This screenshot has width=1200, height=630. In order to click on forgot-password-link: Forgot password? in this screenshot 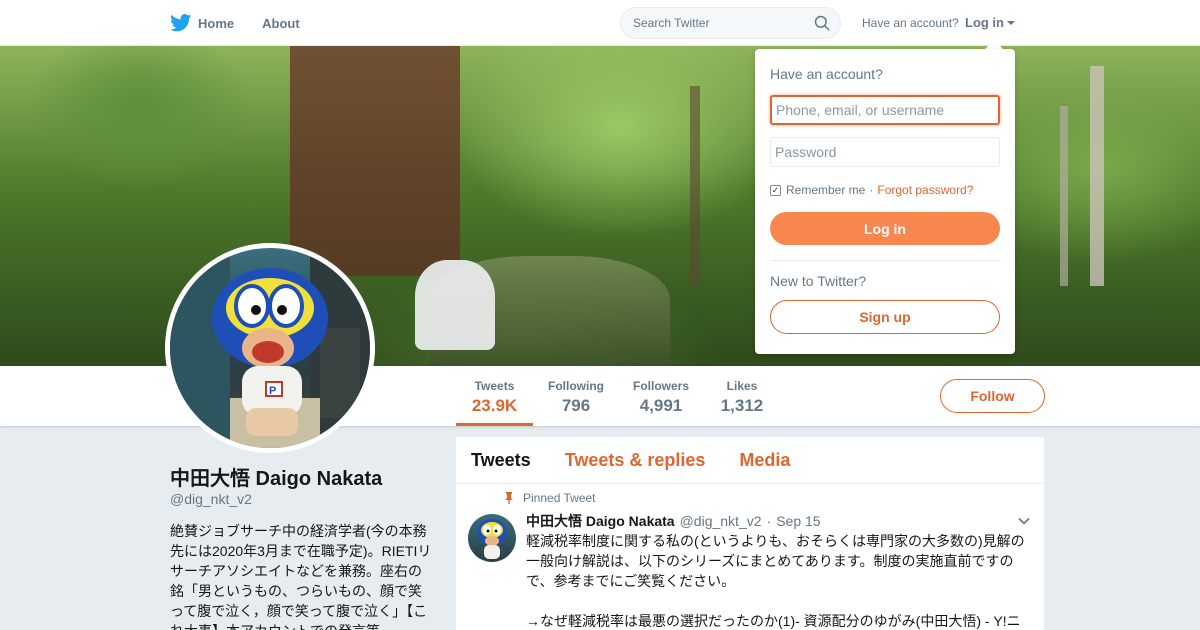, I will do `click(925, 190)`.